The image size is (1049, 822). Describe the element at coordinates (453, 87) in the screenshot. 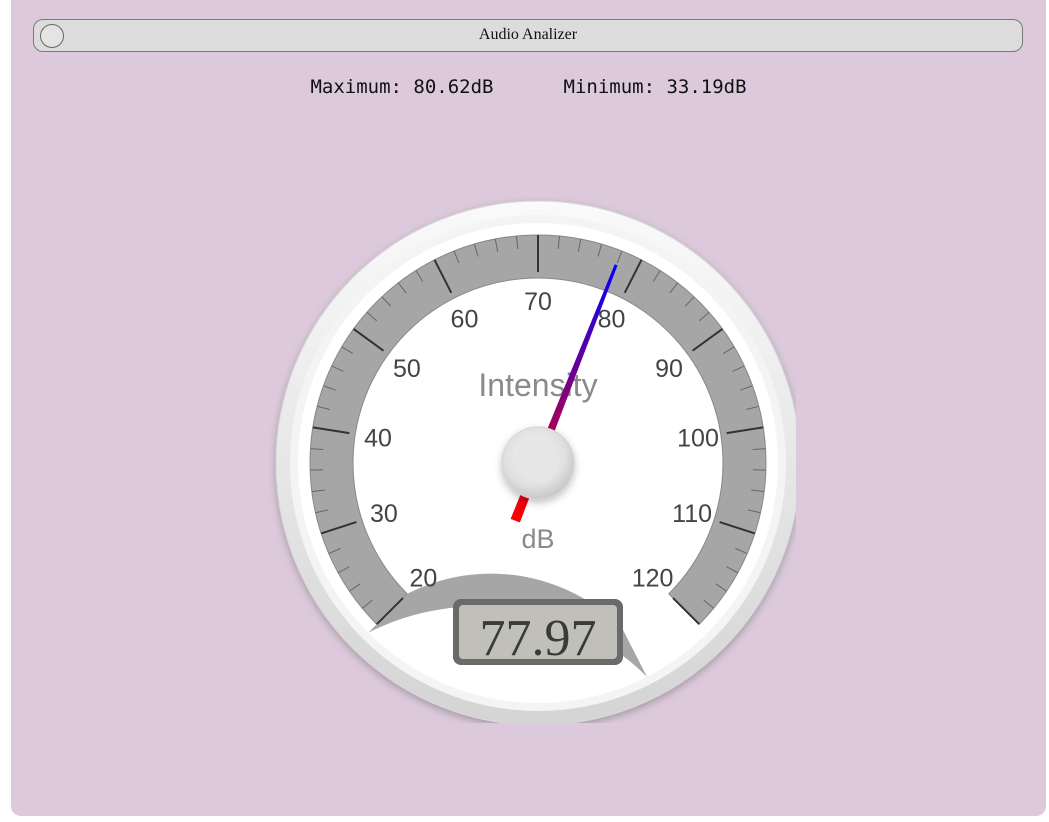

I see `max-value: 80.62dB` at that location.